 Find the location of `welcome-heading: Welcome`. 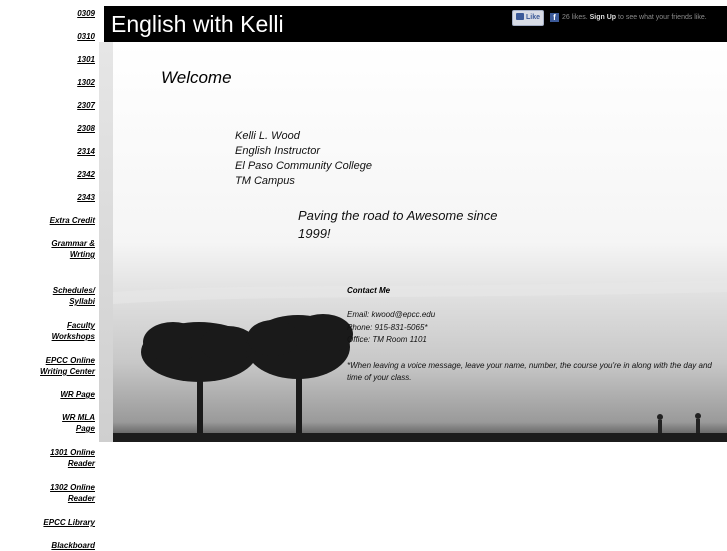

welcome-heading: Welcome is located at coordinates (196, 77).